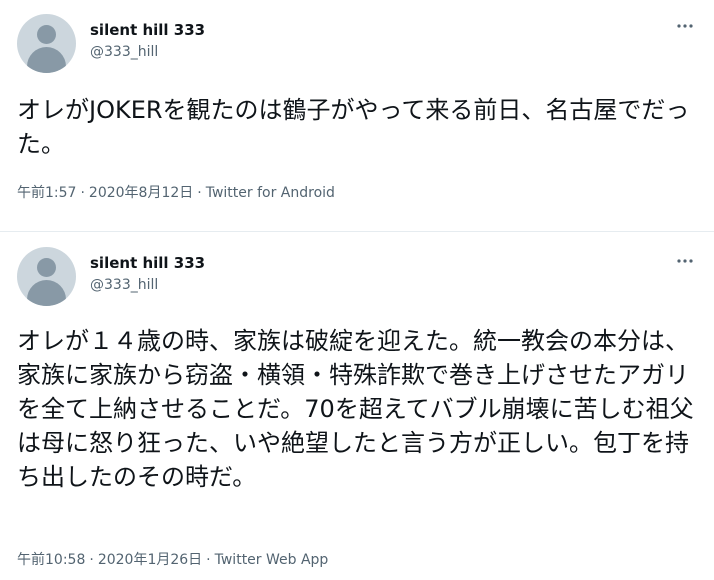 The image size is (714, 580). I want to click on tweet-date: 2020年8月12日, so click(141, 193).